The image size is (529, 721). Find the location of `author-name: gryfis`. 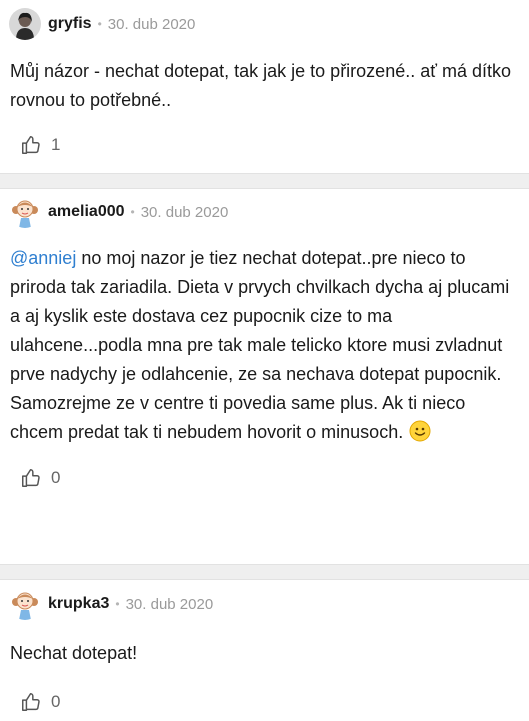

author-name: gryfis is located at coordinates (70, 24).